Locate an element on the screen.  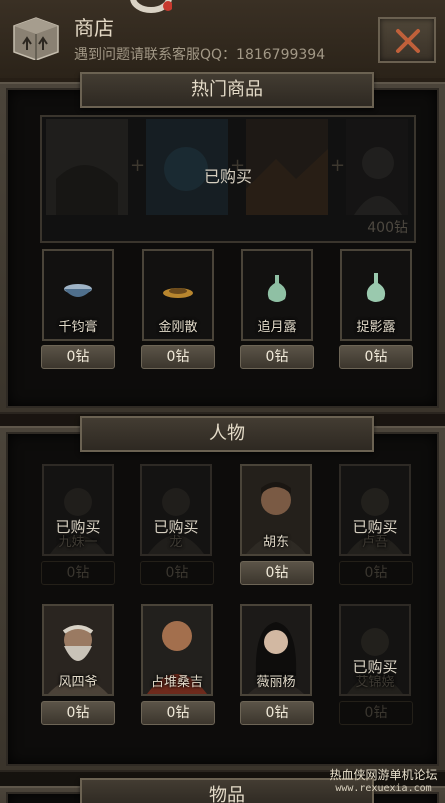
item-name: 千钧膏 is located at coordinates (78, 327).